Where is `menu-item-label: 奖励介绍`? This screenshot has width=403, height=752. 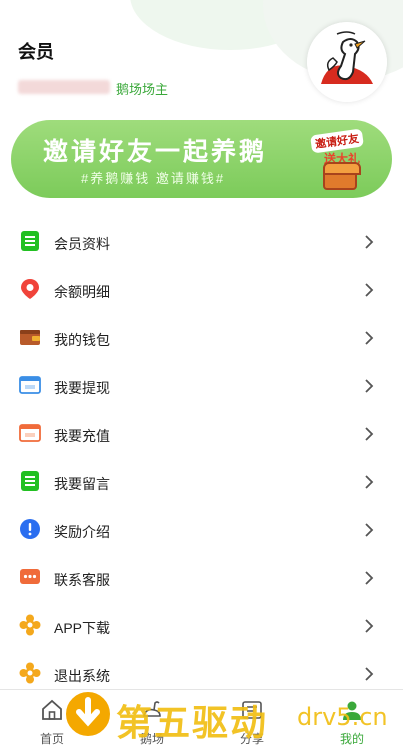 menu-item-label: 奖励介绍 is located at coordinates (82, 532).